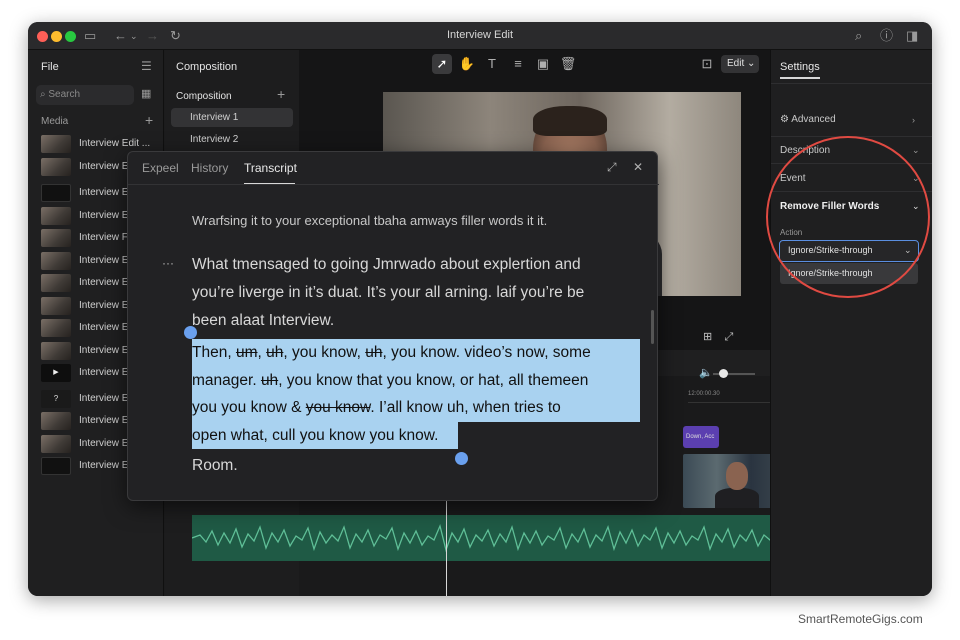 The width and height of the screenshot is (960, 640). What do you see at coordinates (64, 94) in the screenshot?
I see `search-placeholder: Search` at bounding box center [64, 94].